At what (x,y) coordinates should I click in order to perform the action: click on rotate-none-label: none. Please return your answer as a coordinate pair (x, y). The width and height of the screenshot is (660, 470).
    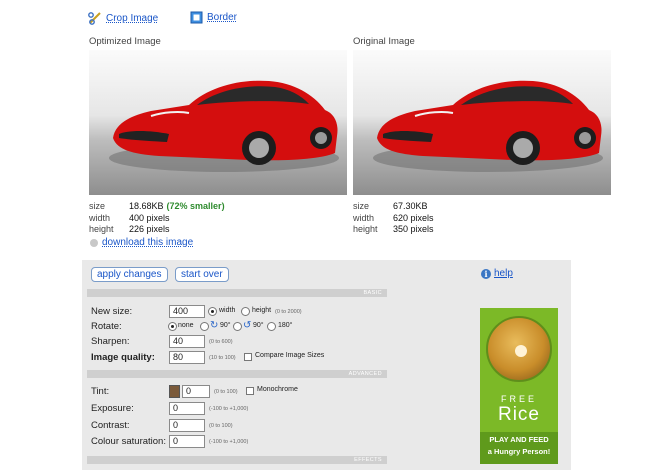
    Looking at the image, I should click on (186, 325).